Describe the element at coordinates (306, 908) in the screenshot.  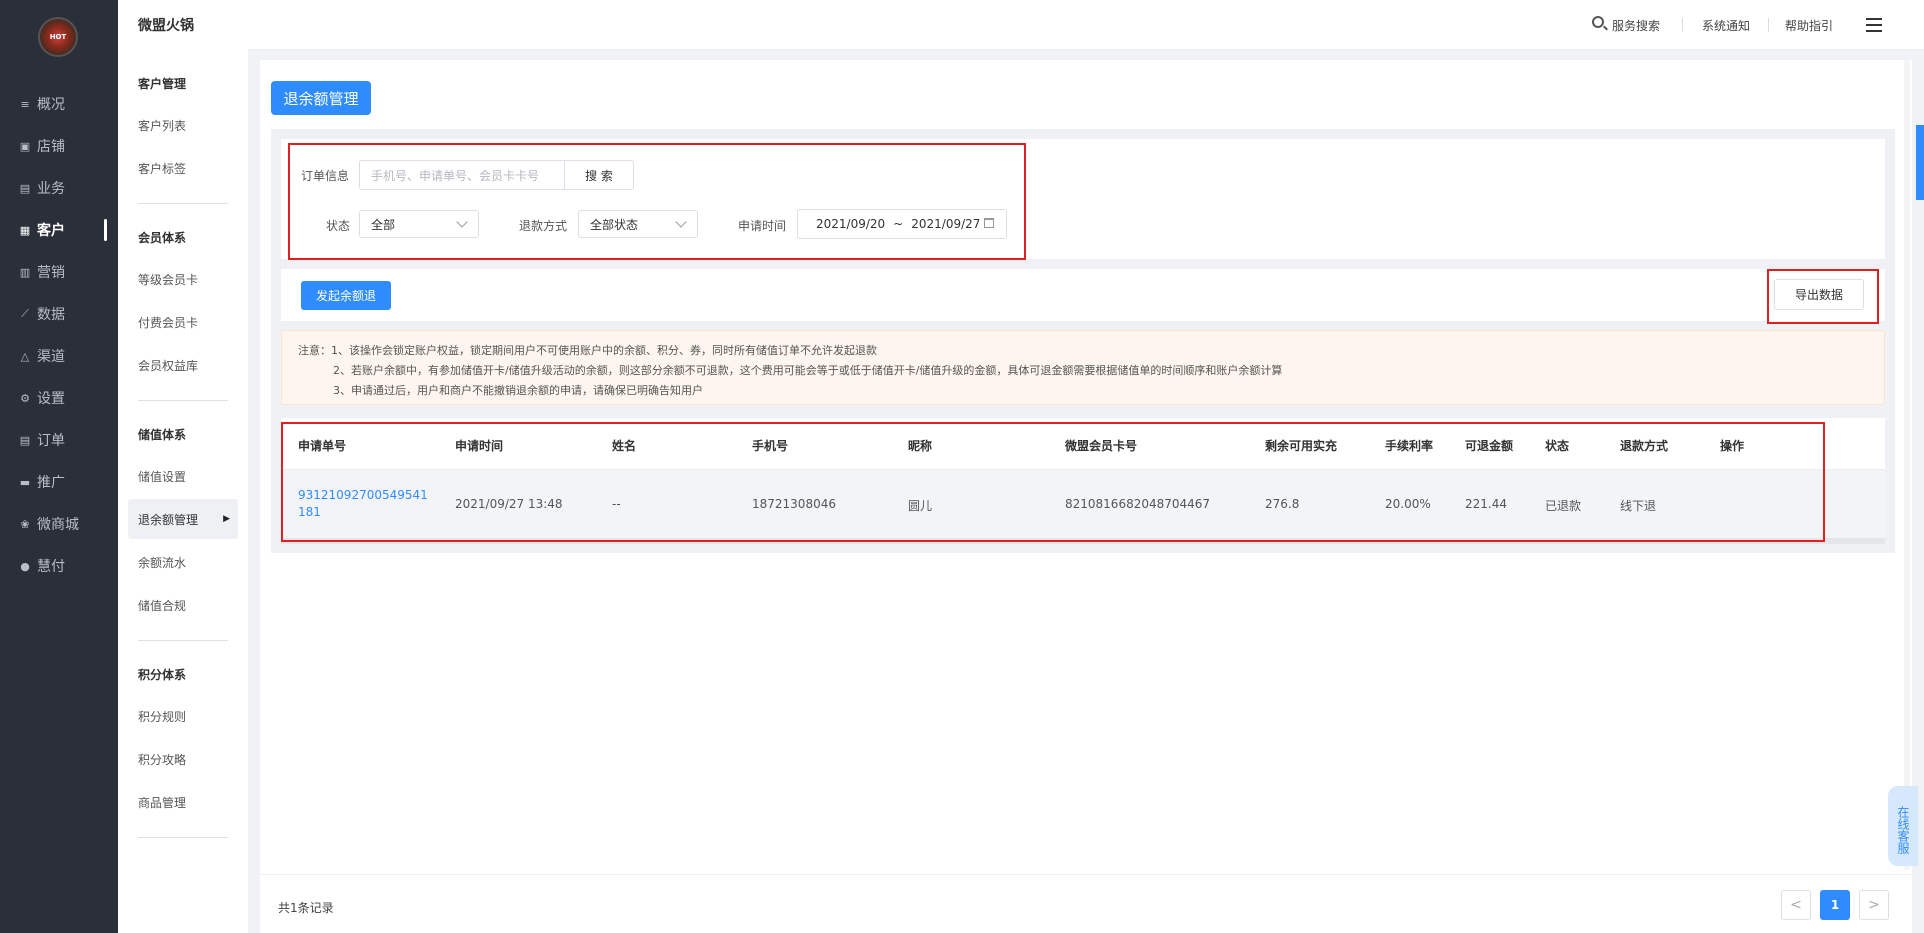
I see `total-records: 共1条记录` at that location.